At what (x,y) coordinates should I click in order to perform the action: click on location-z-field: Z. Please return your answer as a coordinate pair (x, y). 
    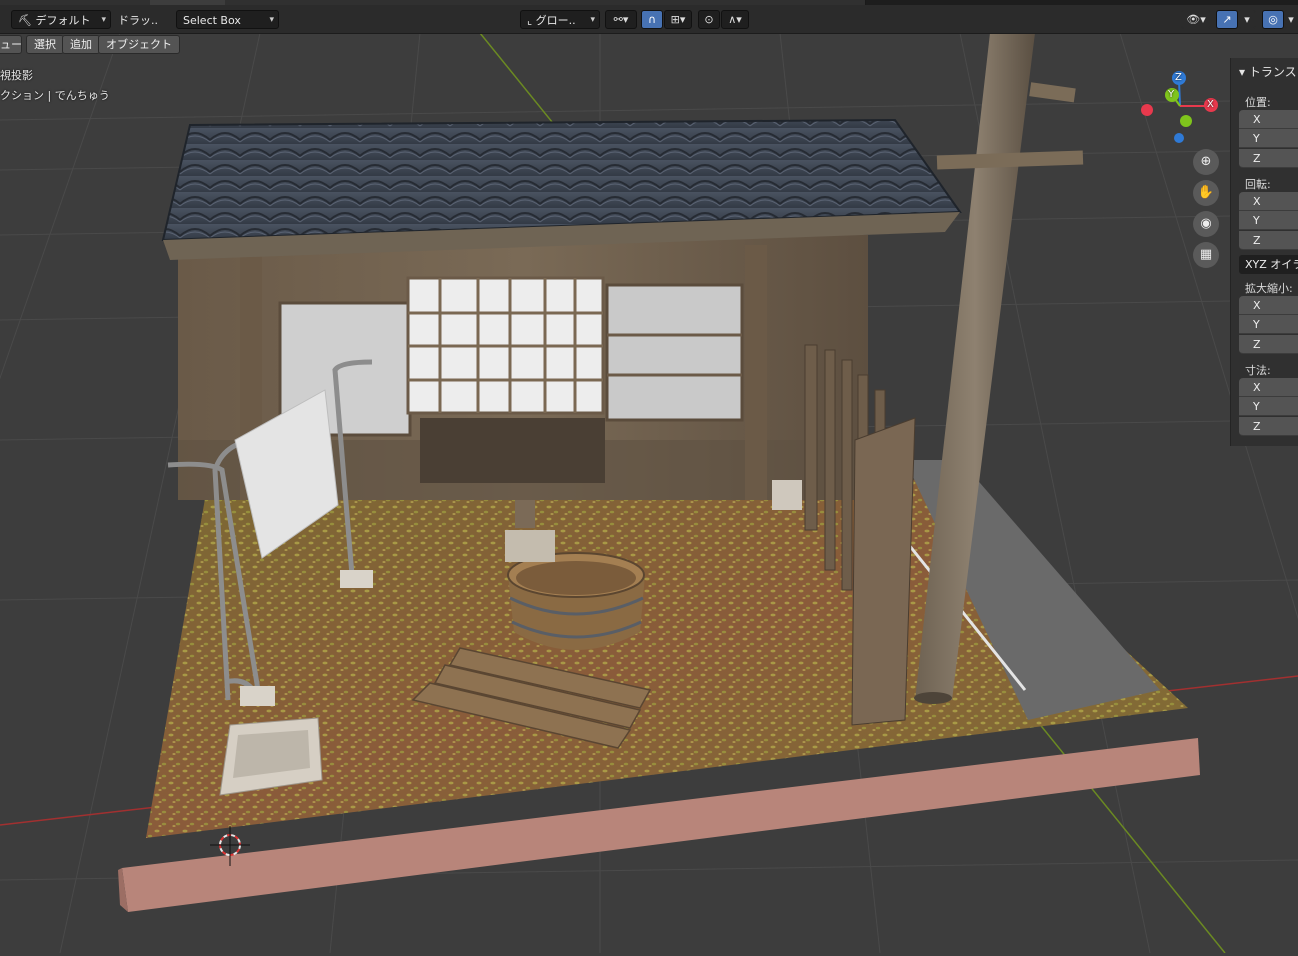
    Looking at the image, I should click on (1268, 158).